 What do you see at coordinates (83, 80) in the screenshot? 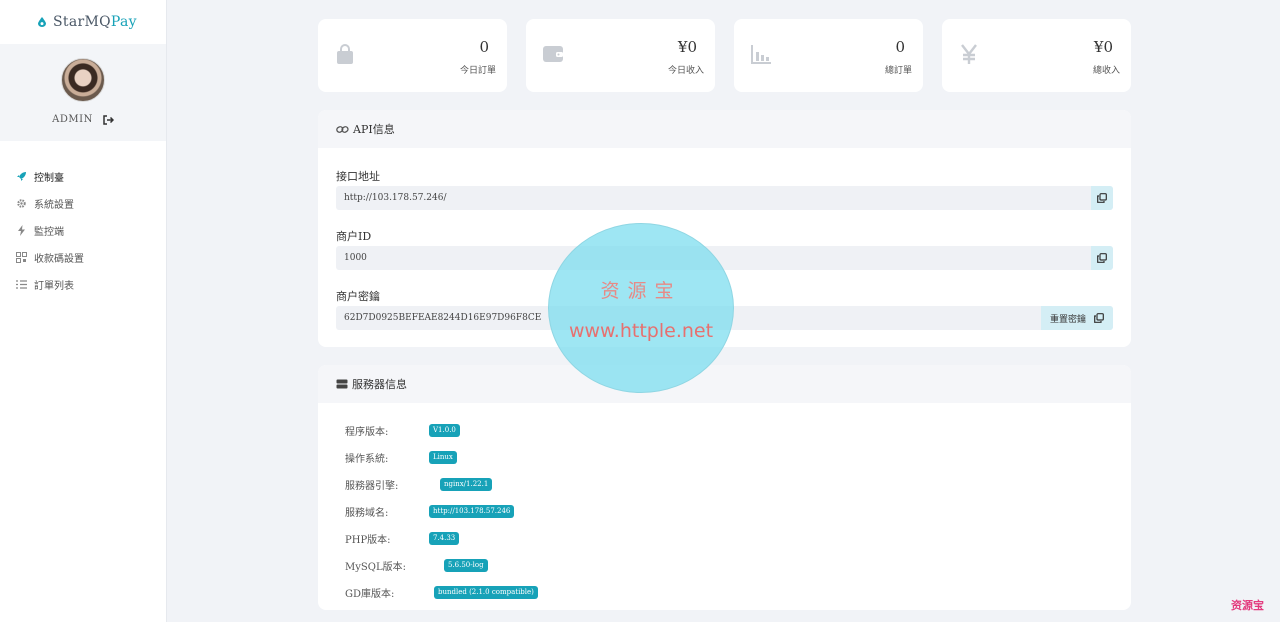
I see `avatar` at bounding box center [83, 80].